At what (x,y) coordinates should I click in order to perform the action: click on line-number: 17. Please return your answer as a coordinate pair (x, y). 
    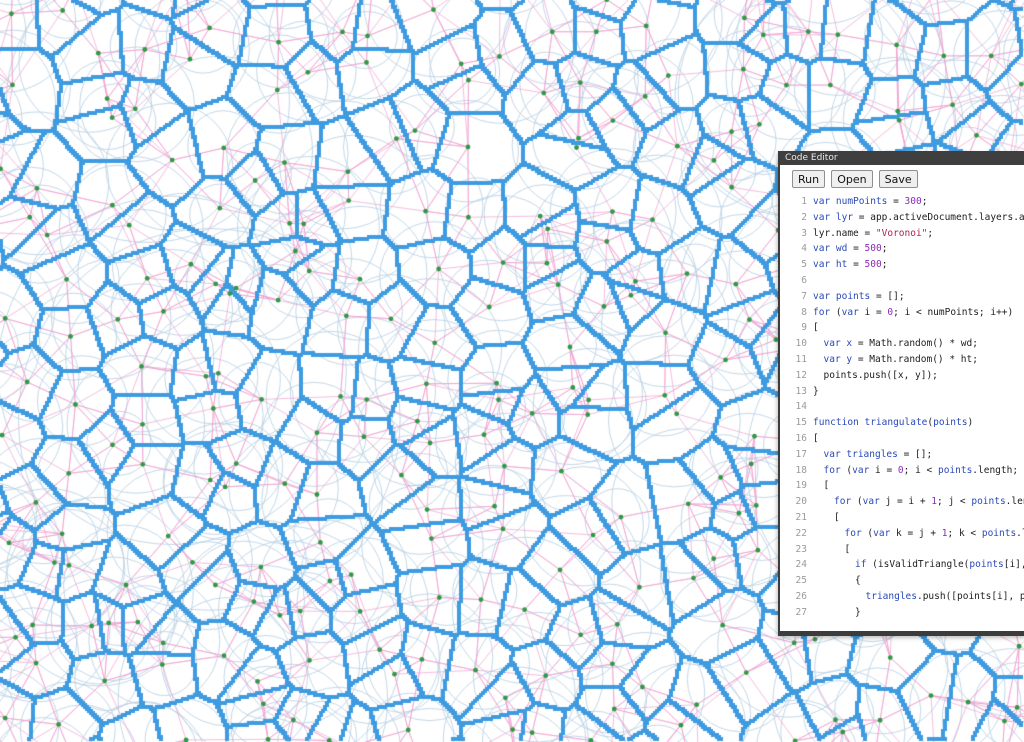
    Looking at the image, I should click on (801, 454).